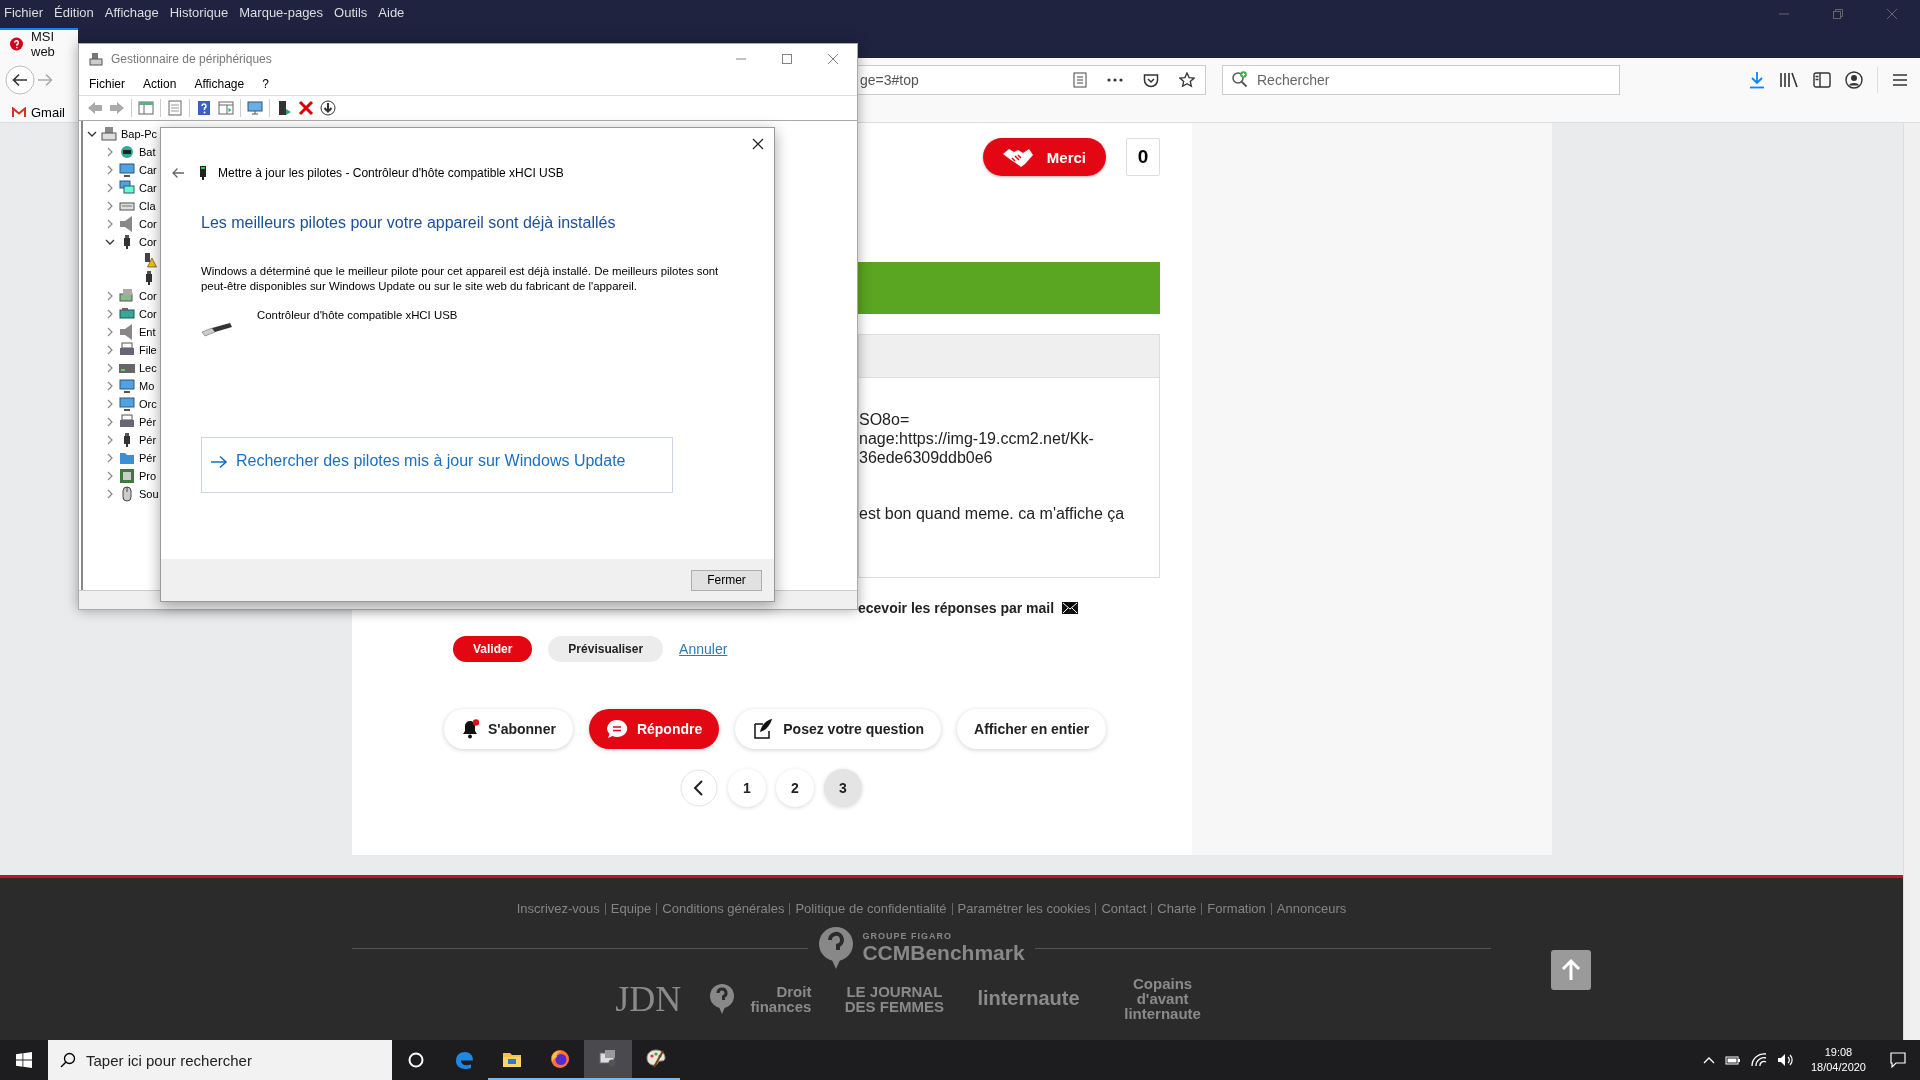 The height and width of the screenshot is (1080, 1920). Describe the element at coordinates (149, 494) in the screenshot. I see `tree-item: Sou` at that location.